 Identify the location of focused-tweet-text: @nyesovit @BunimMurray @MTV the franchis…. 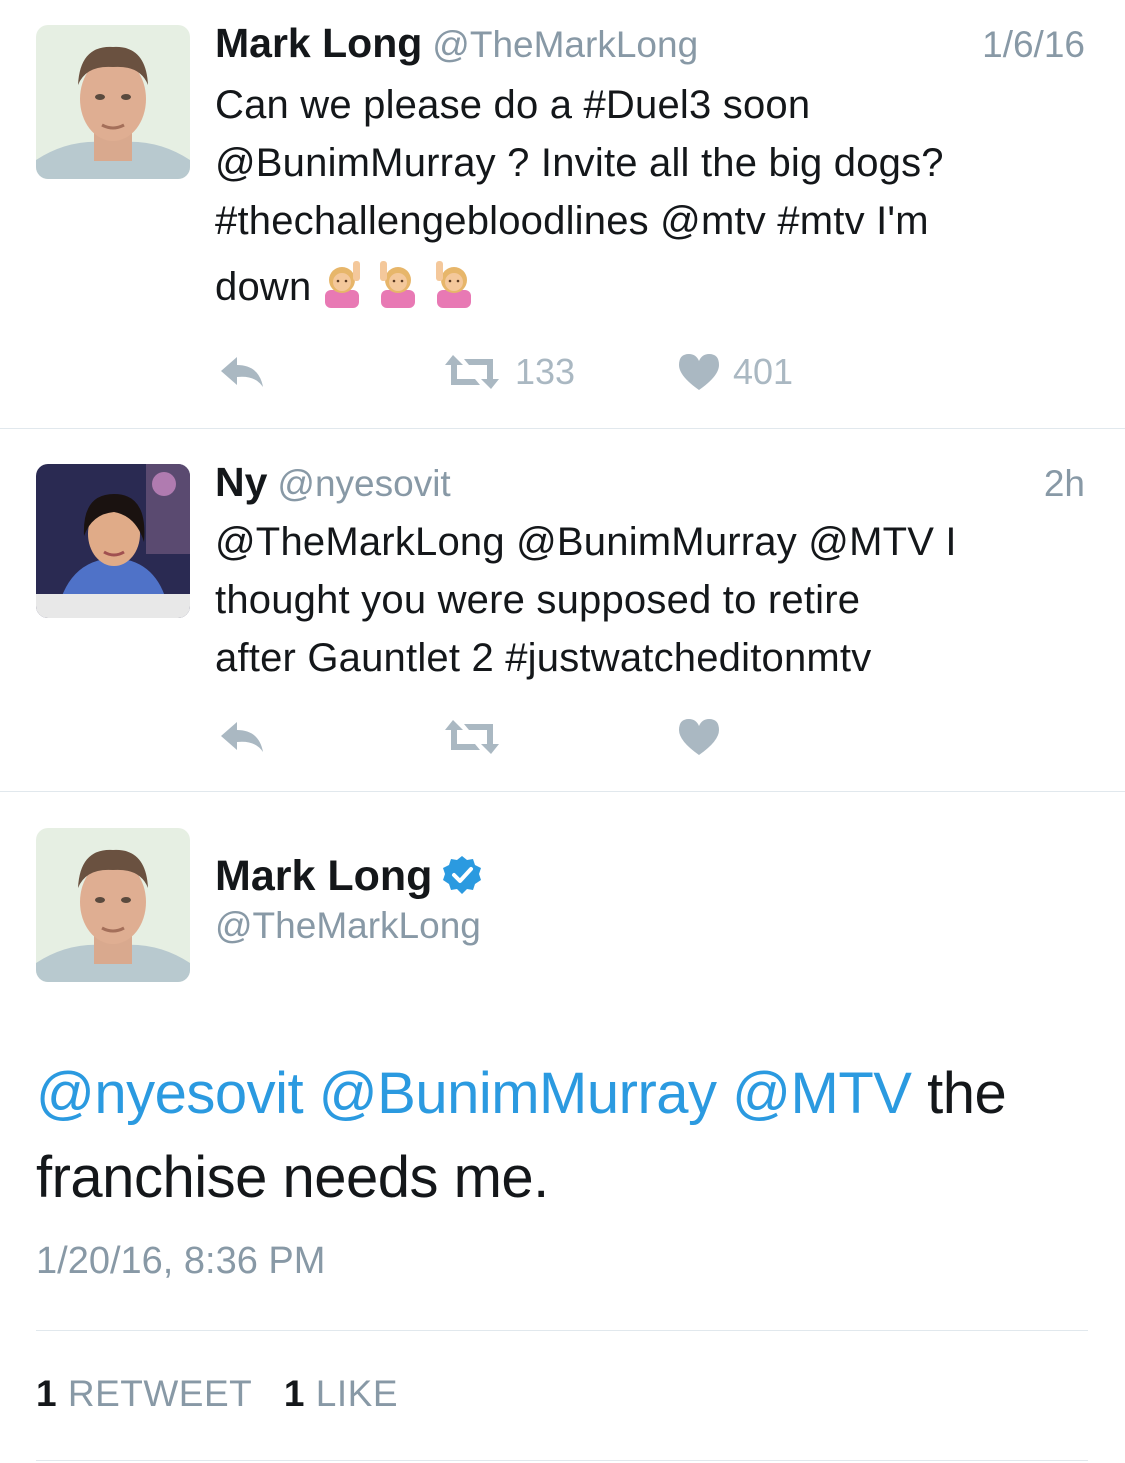
(566, 1136).